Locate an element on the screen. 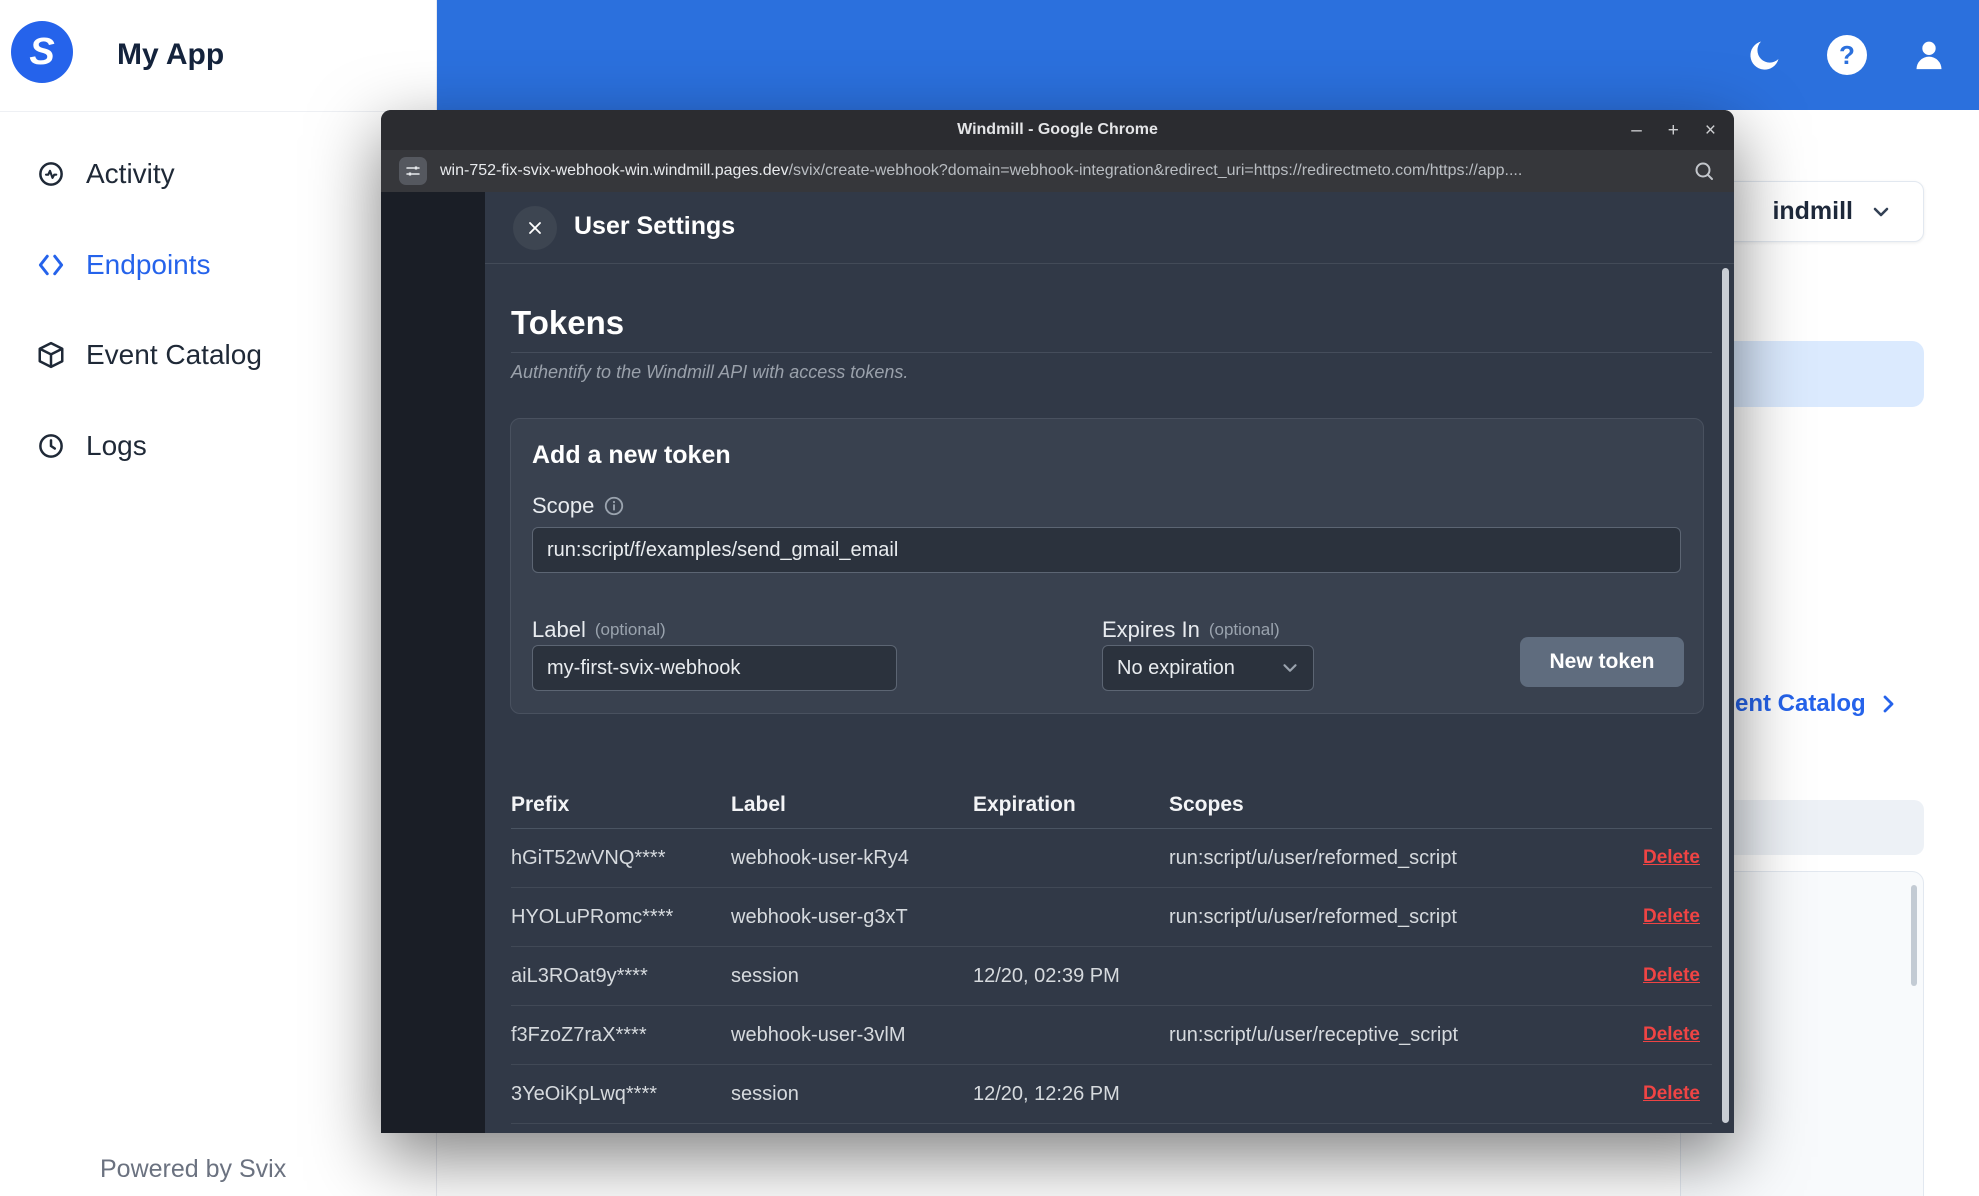 The image size is (1979, 1196). header-prefix: Prefix is located at coordinates (540, 804).